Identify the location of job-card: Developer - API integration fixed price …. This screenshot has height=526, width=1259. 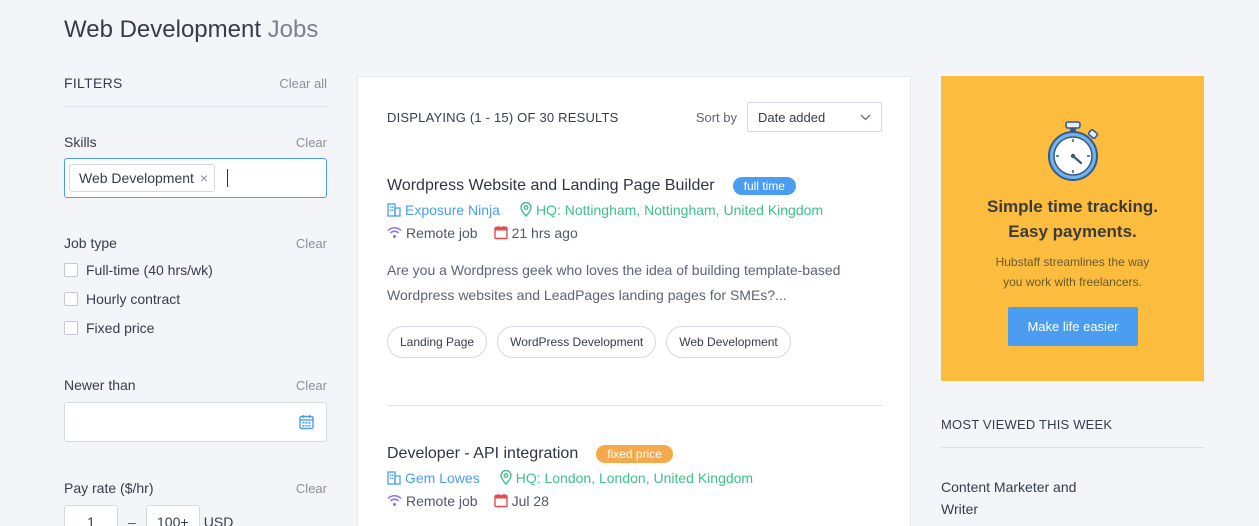
(634, 477).